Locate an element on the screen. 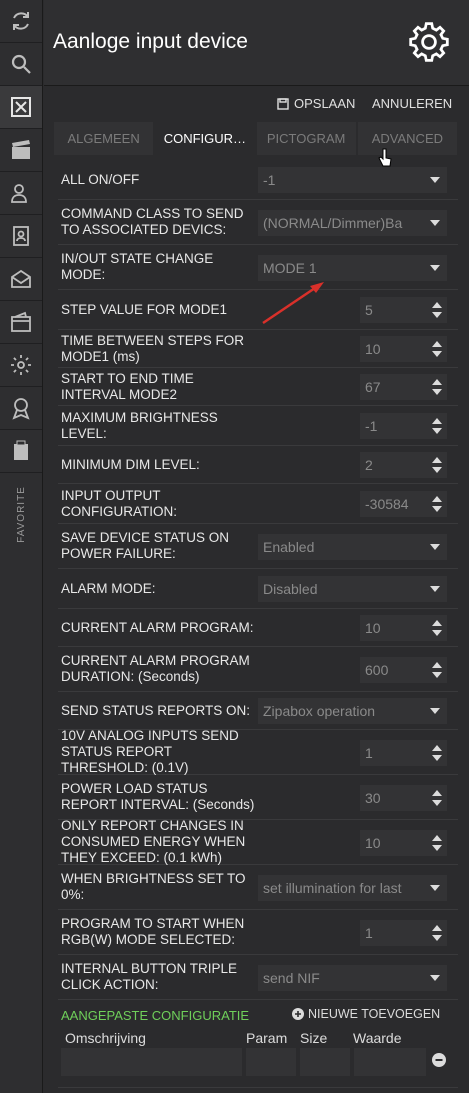 The width and height of the screenshot is (469, 1093). field-label: SAVE DEVICE STATUS ON POWER FAILURE: is located at coordinates (145, 545).